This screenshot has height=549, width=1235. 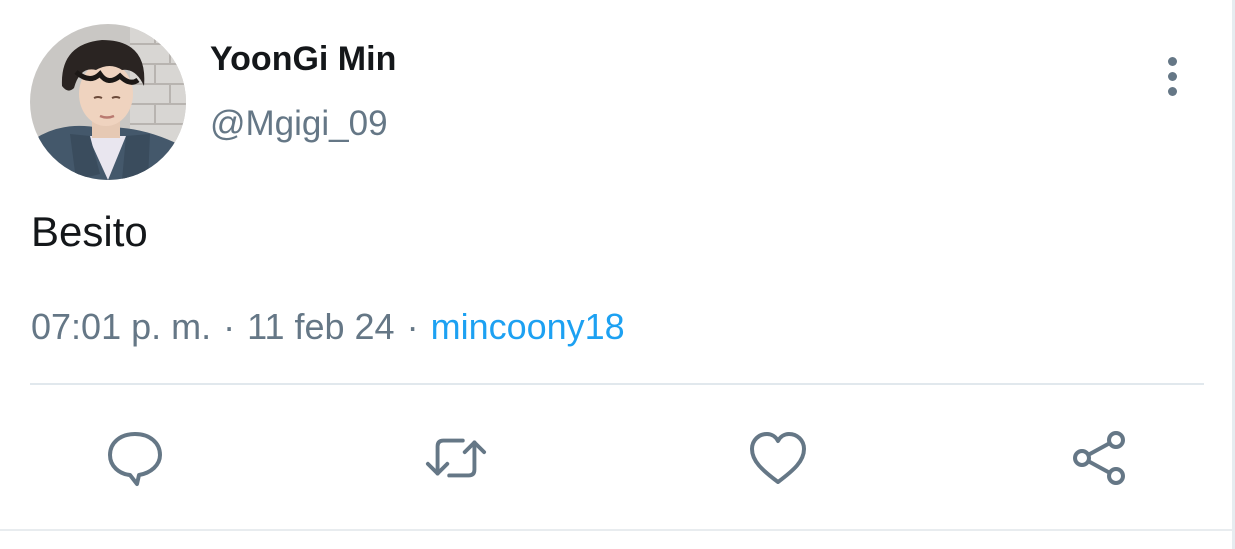 What do you see at coordinates (320, 326) in the screenshot?
I see `tweet-date: 11 feb 24` at bounding box center [320, 326].